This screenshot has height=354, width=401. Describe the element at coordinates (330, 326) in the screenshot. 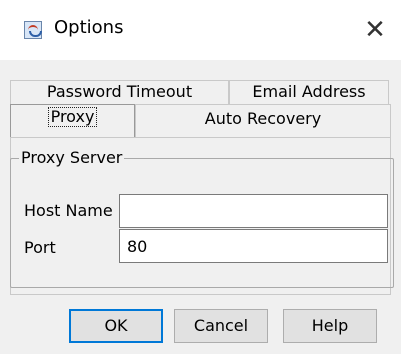

I see `help-button: Help` at that location.